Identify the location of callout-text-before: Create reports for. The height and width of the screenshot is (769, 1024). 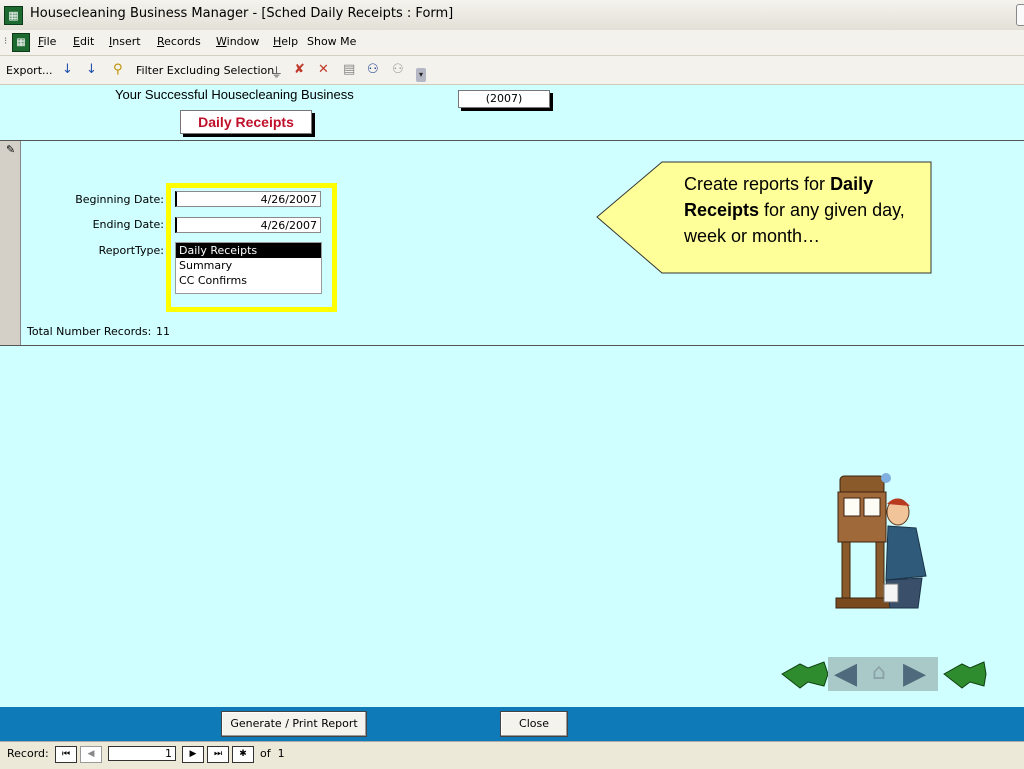
(757, 184).